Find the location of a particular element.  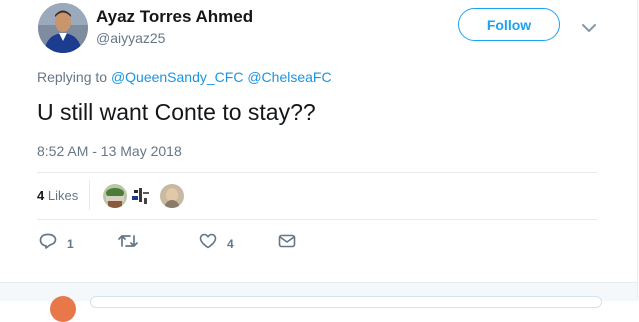

page-edge is located at coordinates (637, 150).